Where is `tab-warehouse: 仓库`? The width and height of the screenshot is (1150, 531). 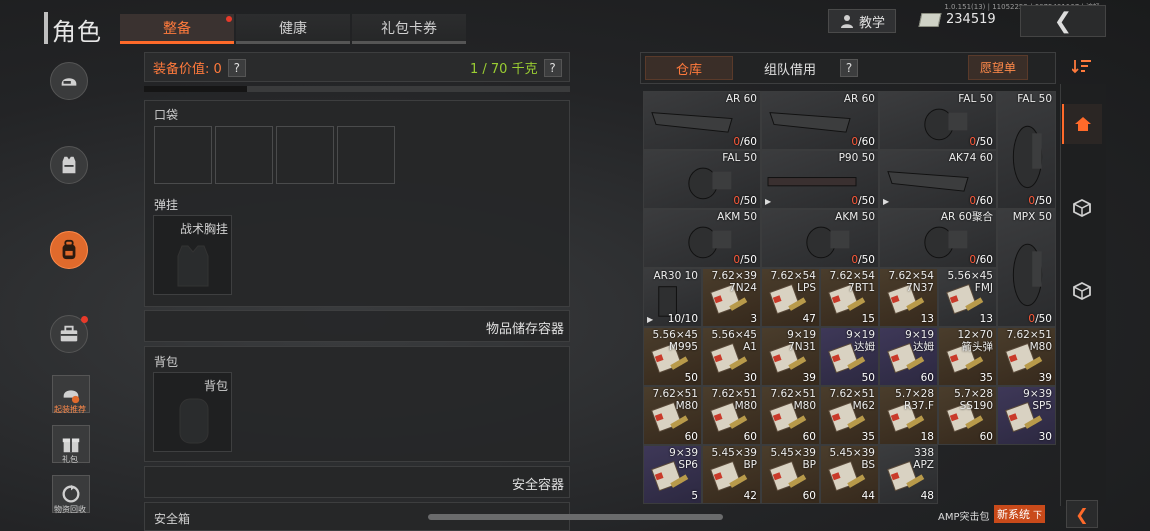
tab-warehouse: 仓库 is located at coordinates (689, 68).